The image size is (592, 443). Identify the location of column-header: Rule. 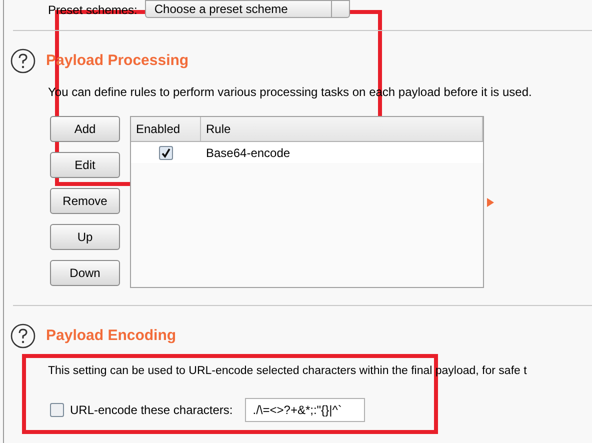
(342, 129).